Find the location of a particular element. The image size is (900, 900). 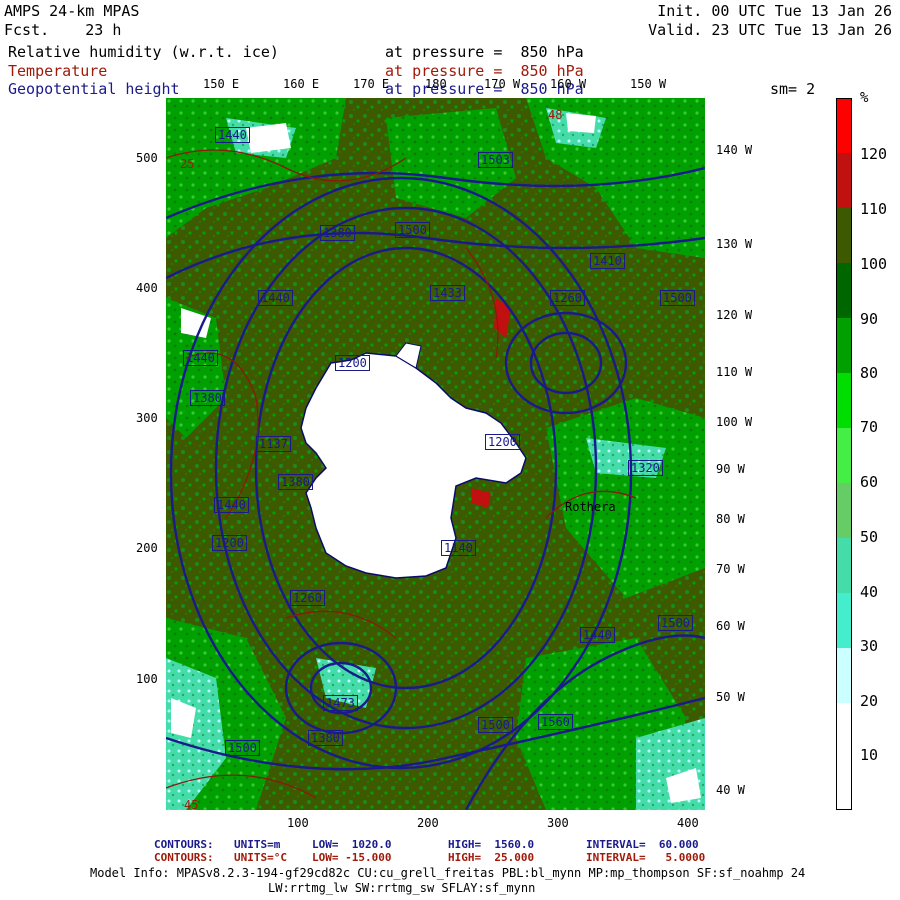

valid-time: Valid. 23 UTC Tue 13 Jan 26 is located at coordinates (770, 30).